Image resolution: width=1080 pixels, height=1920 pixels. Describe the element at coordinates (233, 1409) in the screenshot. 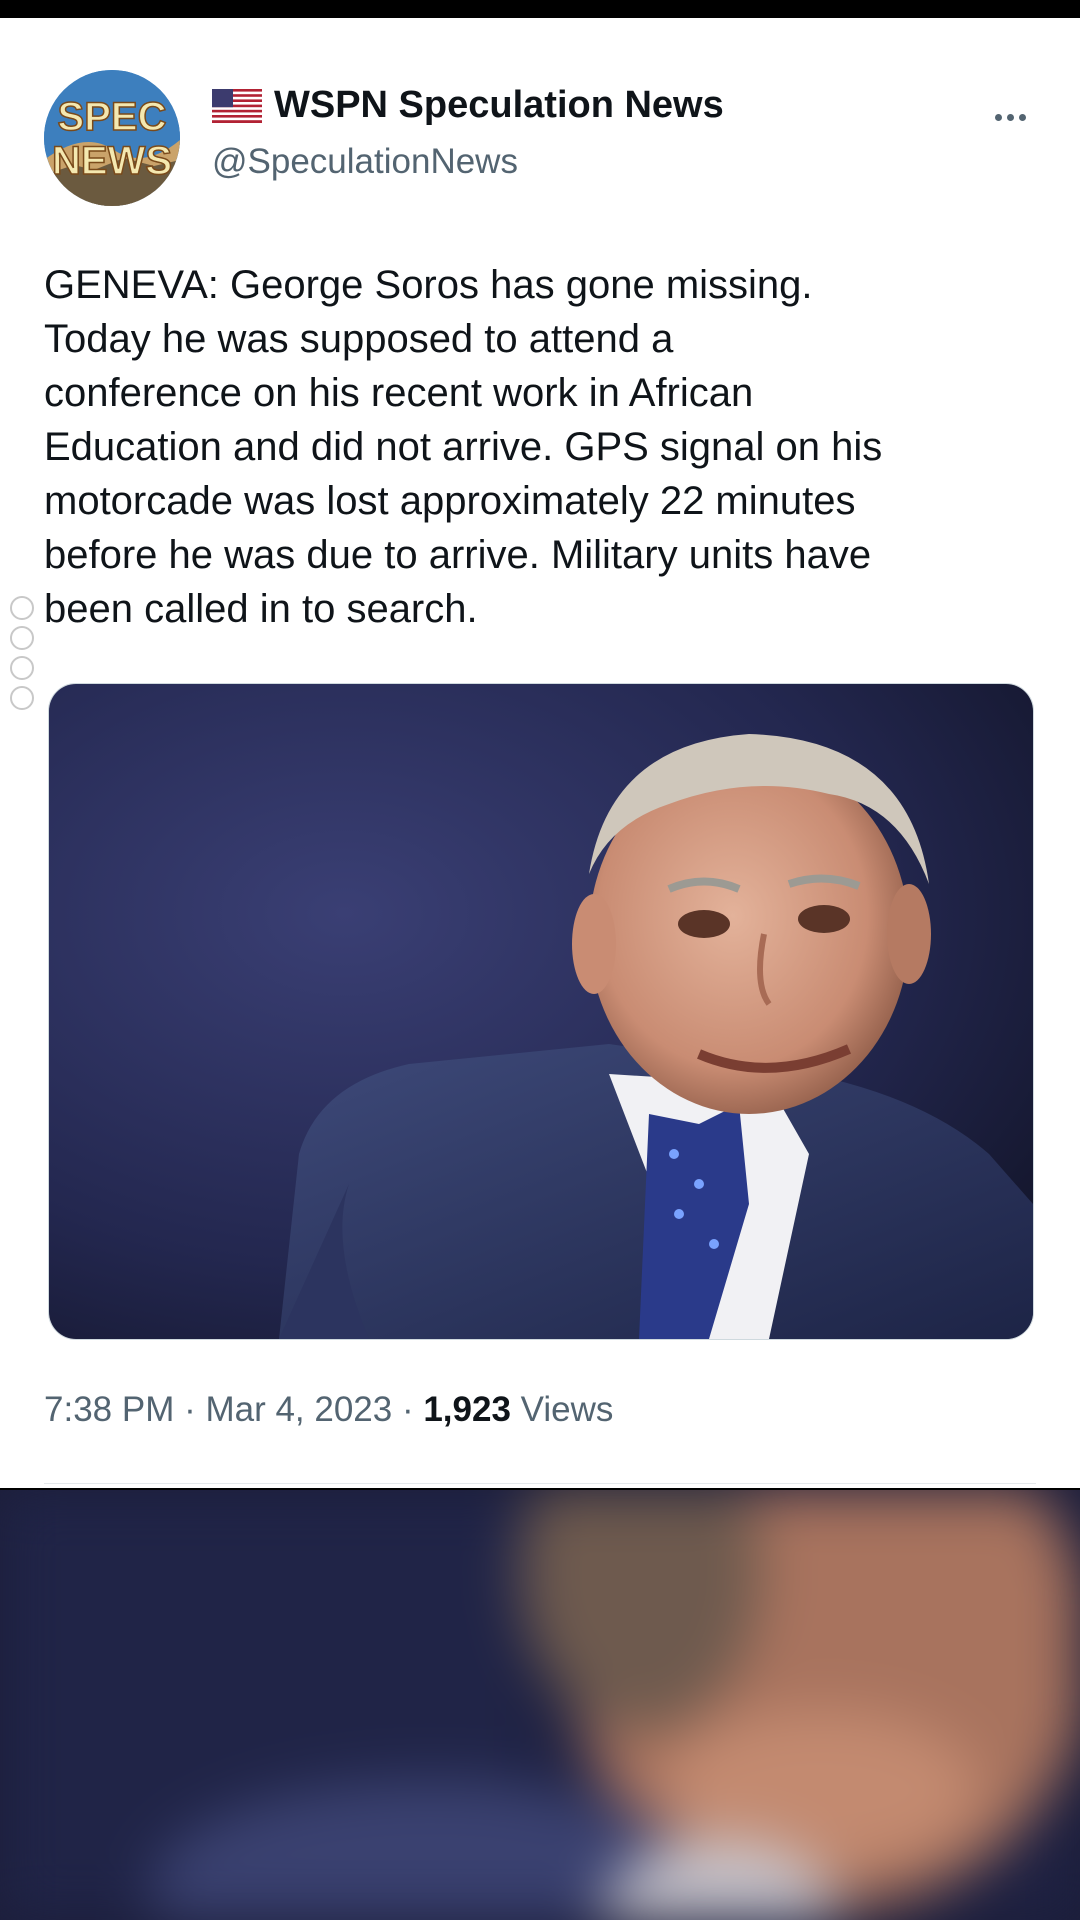

I see `tweet-timestamp: 7:38 PM · Mar 4, 2023 ·` at that location.